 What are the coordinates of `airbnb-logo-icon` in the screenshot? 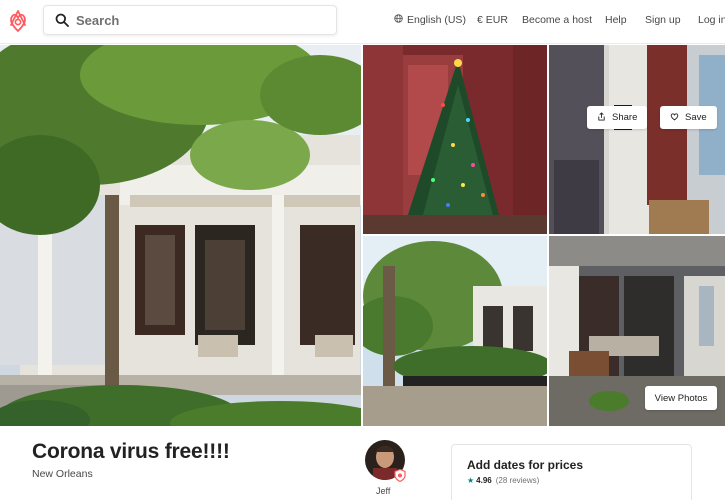 It's located at (18, 21).